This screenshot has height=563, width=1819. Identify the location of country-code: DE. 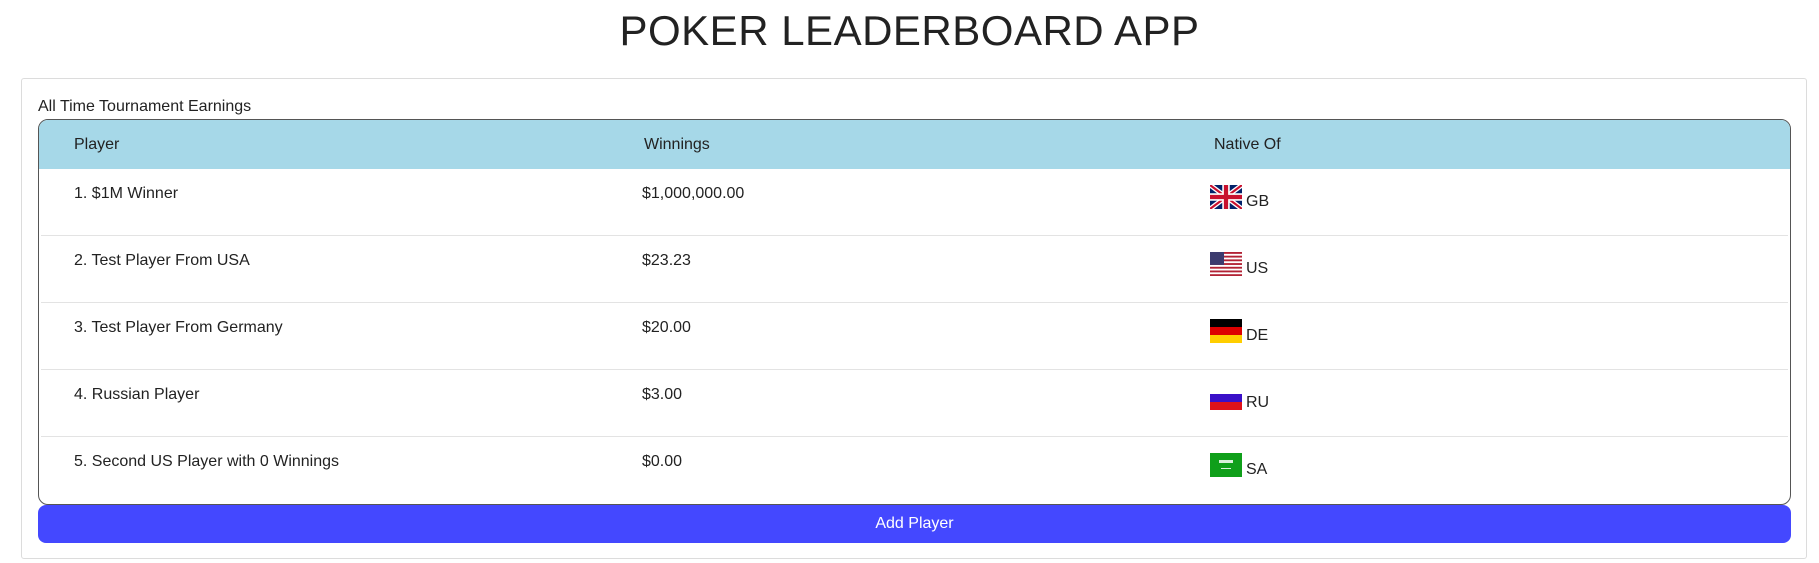
(1257, 335).